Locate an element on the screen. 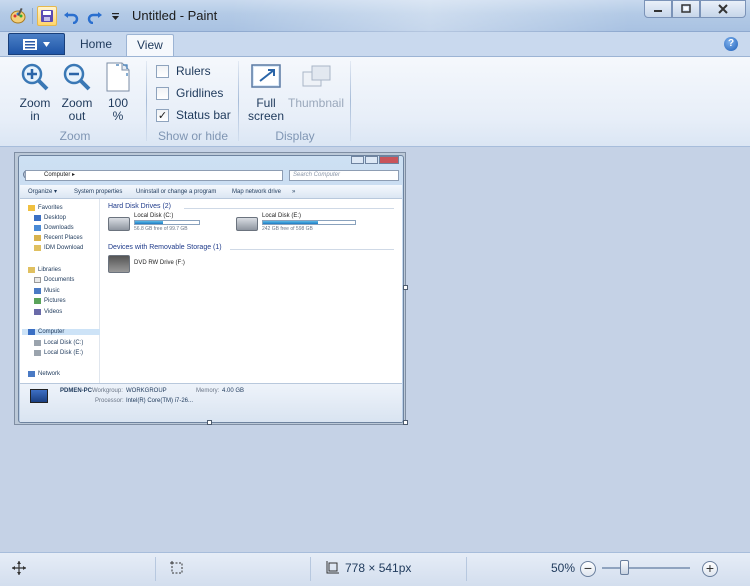  close-button is located at coordinates (723, 9).